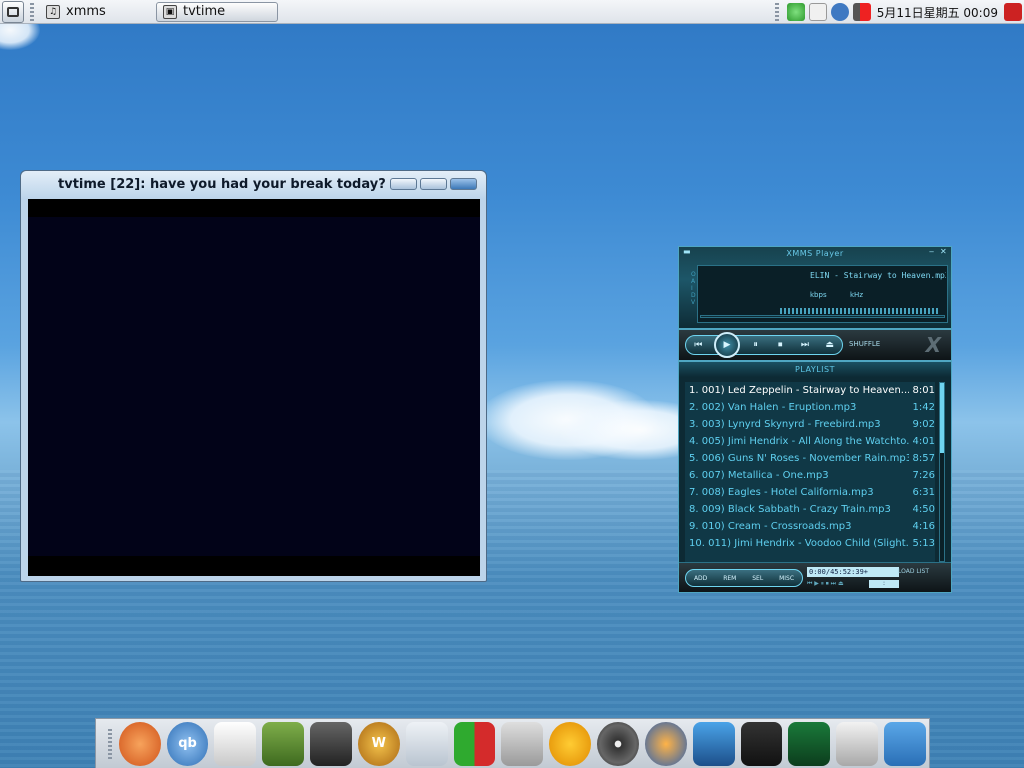 The width and height of the screenshot is (1024, 768). I want to click on mail-clock-icon, so click(235, 743).